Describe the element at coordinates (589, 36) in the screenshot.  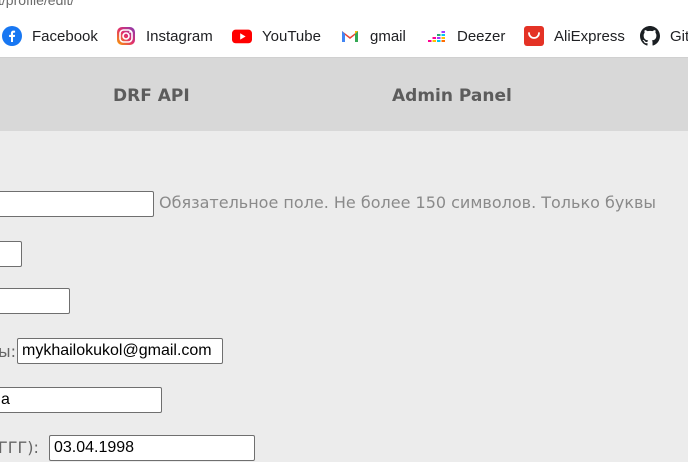
I see `bookmark-label: AliExpress` at that location.